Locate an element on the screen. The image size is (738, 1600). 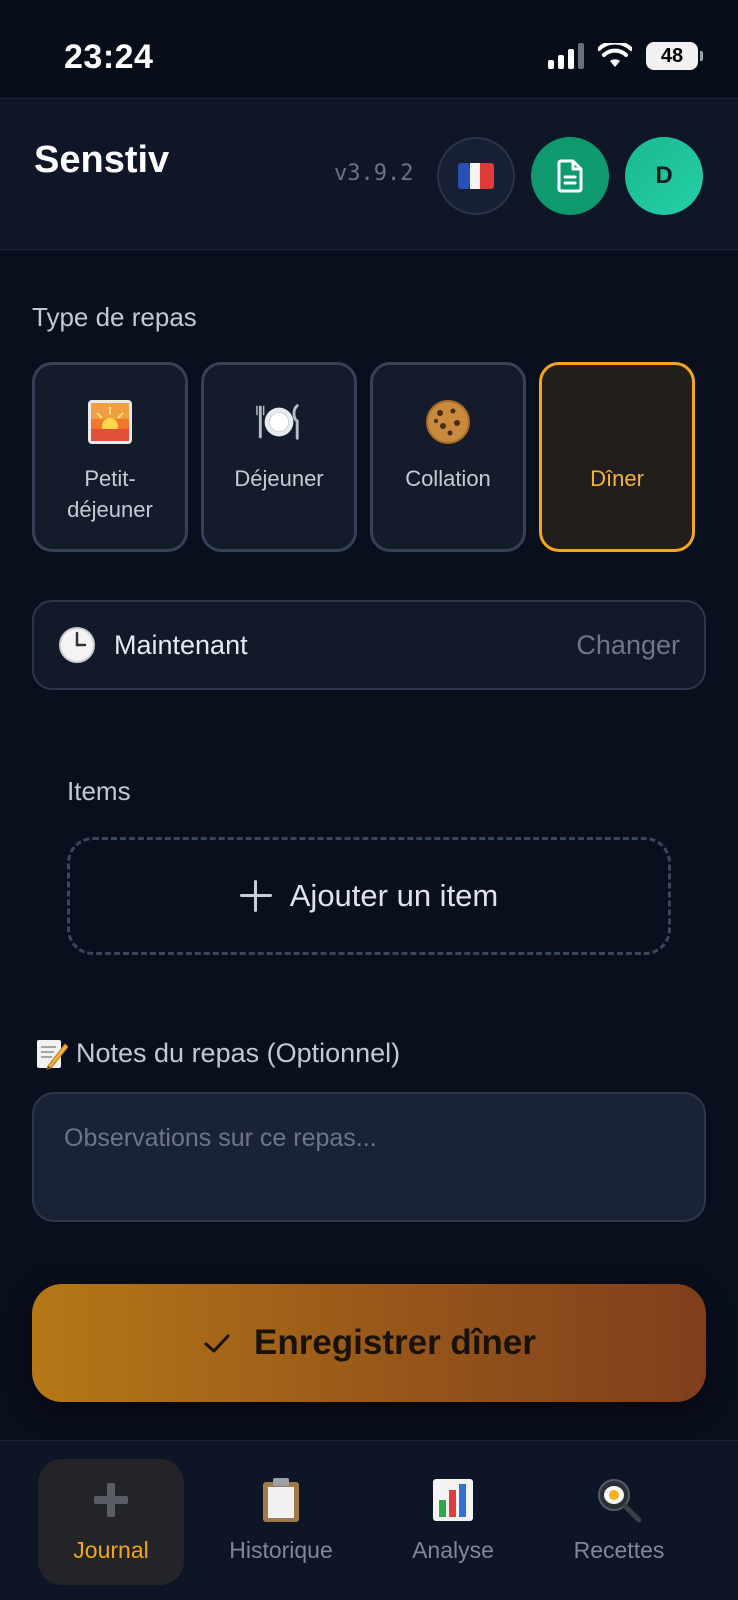
battery-indicator: 48 is located at coordinates (674, 56).